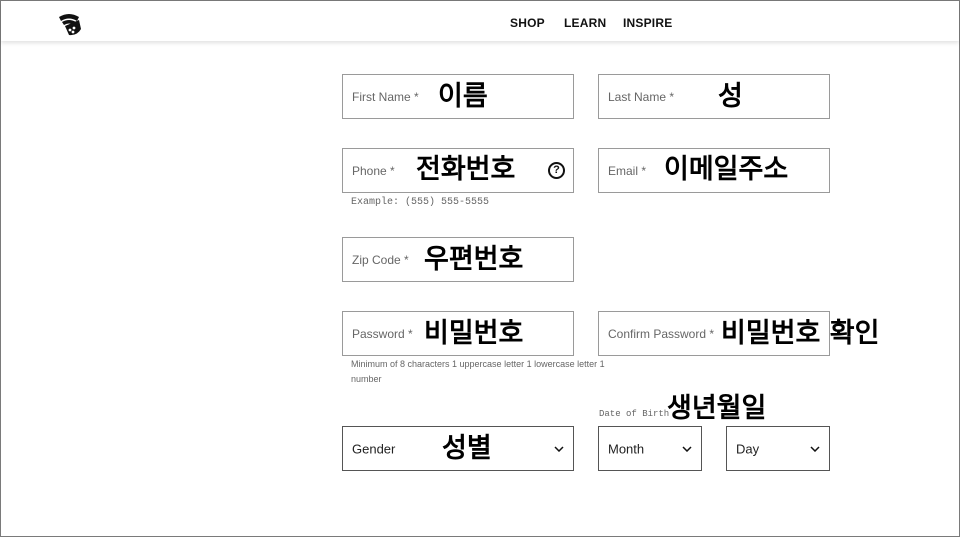 The width and height of the screenshot is (960, 537). I want to click on gender-annotation: 성별, so click(467, 448).